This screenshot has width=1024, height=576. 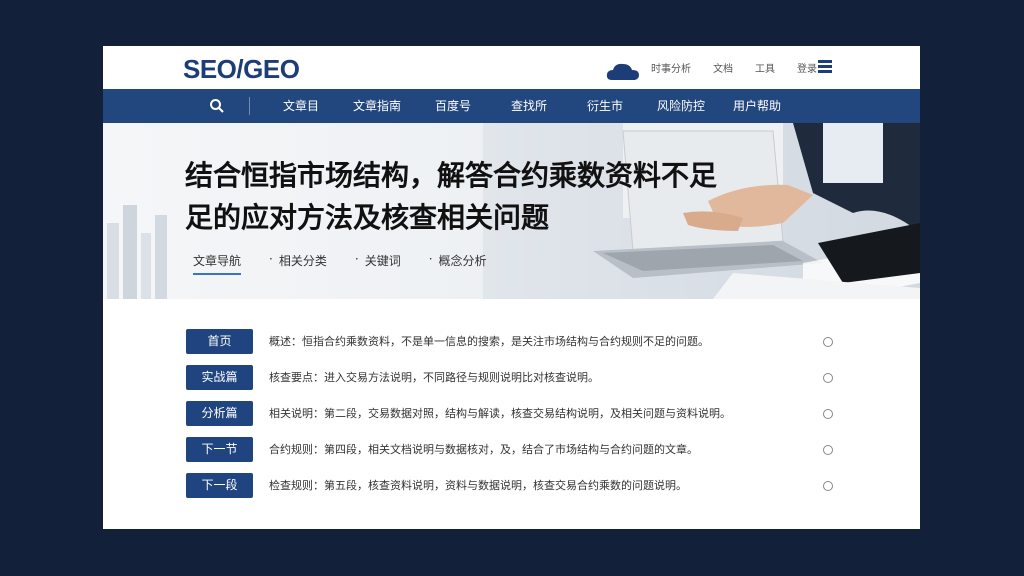 I want to click on top-link: 时事分析, so click(x=671, y=67).